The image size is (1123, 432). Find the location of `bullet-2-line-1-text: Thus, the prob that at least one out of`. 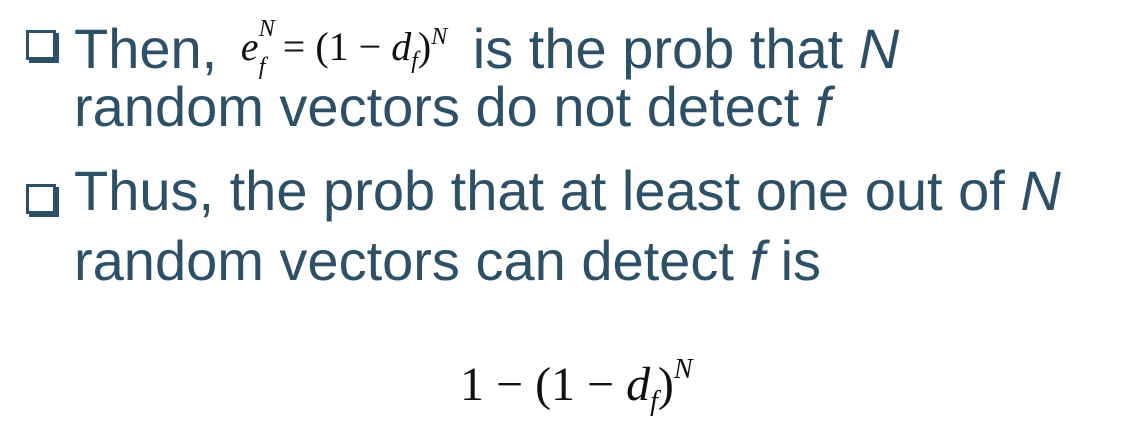

bullet-2-line-1-text: Thus, the prob that at least one out of is located at coordinates (539, 190).